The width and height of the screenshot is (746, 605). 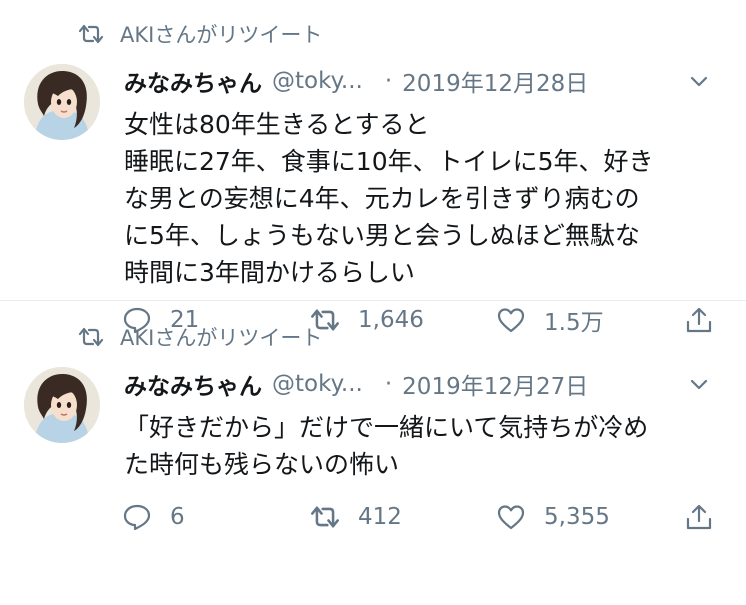 I want to click on tweet-header: みなみちゃん @toky... · 2019年12月27日, so click(x=424, y=384).